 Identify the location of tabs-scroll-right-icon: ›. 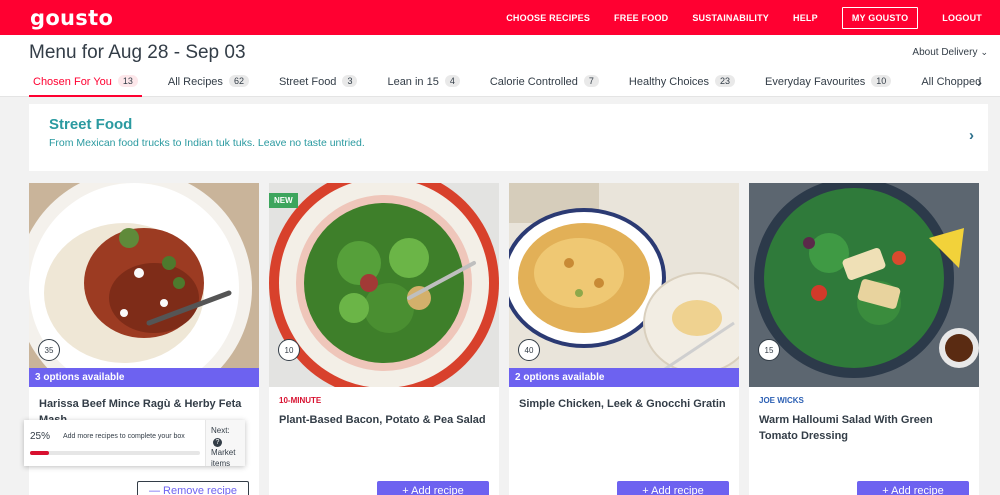
(979, 82).